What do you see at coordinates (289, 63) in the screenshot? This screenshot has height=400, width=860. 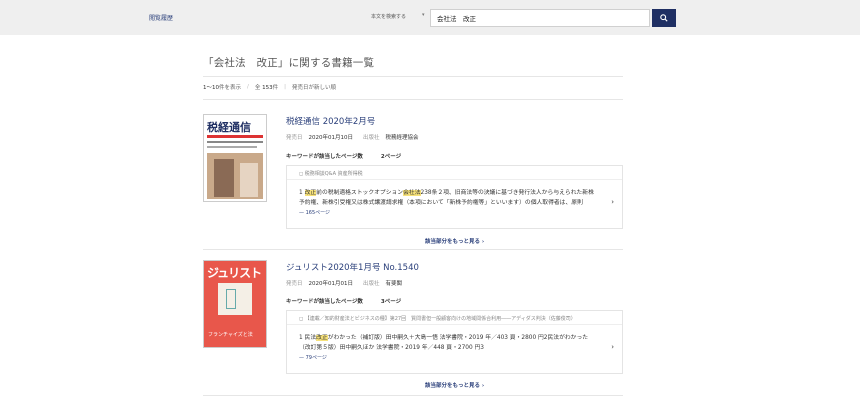 I see `page-title: 「会社法 改正」に関する書籍一覧` at bounding box center [289, 63].